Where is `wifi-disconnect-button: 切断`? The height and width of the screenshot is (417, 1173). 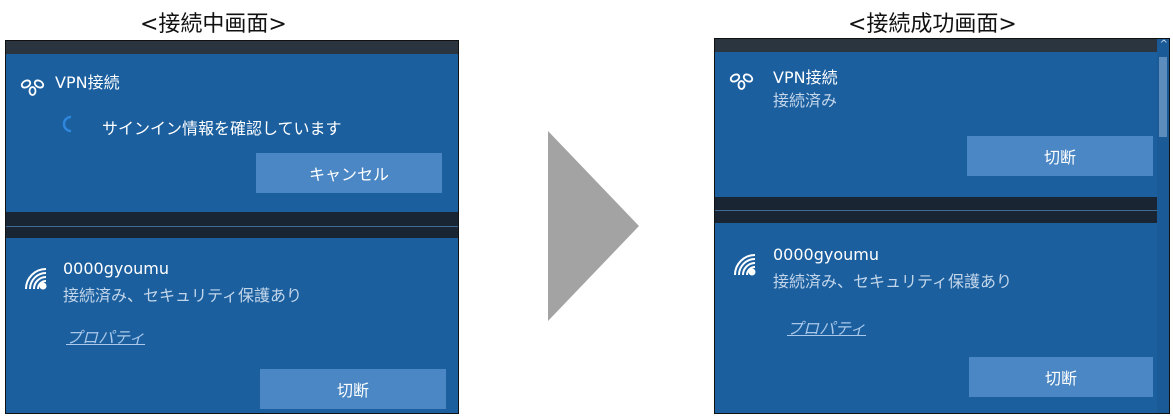 wifi-disconnect-button: 切断 is located at coordinates (1061, 377).